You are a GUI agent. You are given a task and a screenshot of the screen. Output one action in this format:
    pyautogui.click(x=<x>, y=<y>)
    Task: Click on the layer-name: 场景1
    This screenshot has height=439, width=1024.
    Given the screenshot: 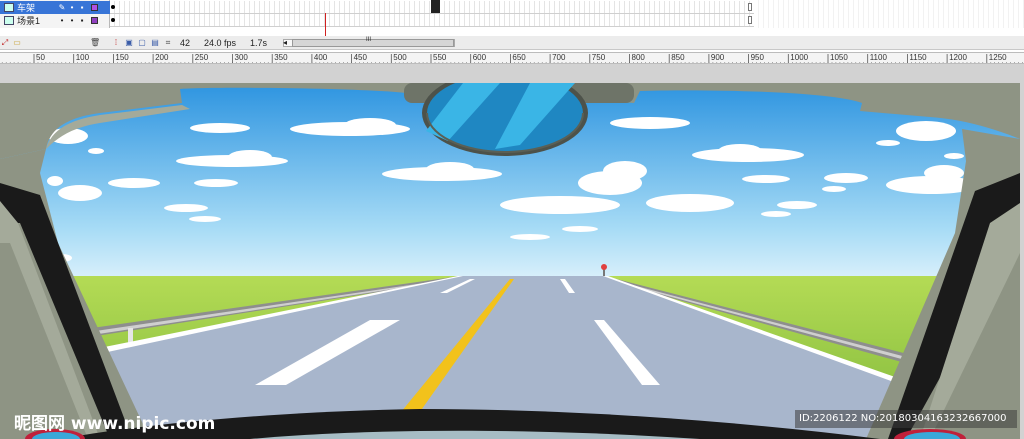 What is the action you would take?
    pyautogui.click(x=29, y=21)
    